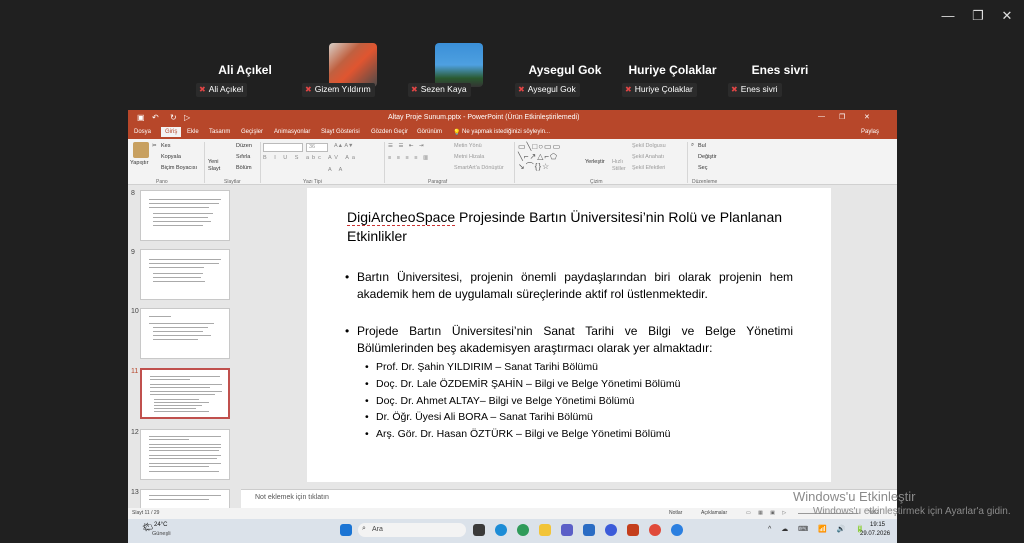 This screenshot has height=543, width=1024. I want to click on arrange-button: Yerleştir, so click(595, 162).